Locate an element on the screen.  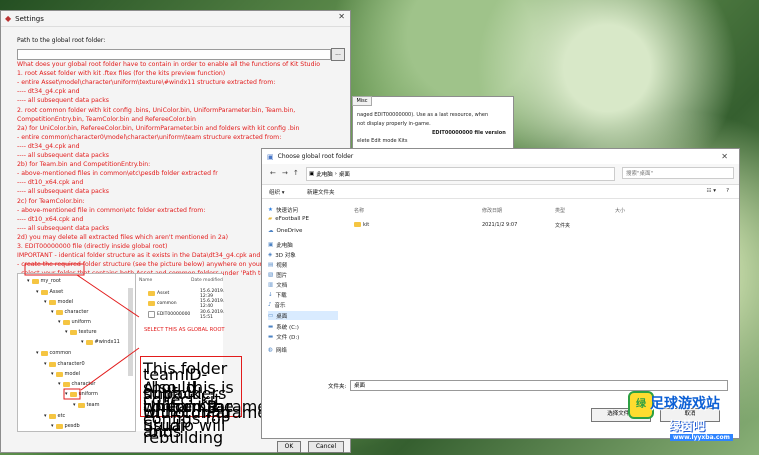
team-highlight is located at coordinates (72, 394).